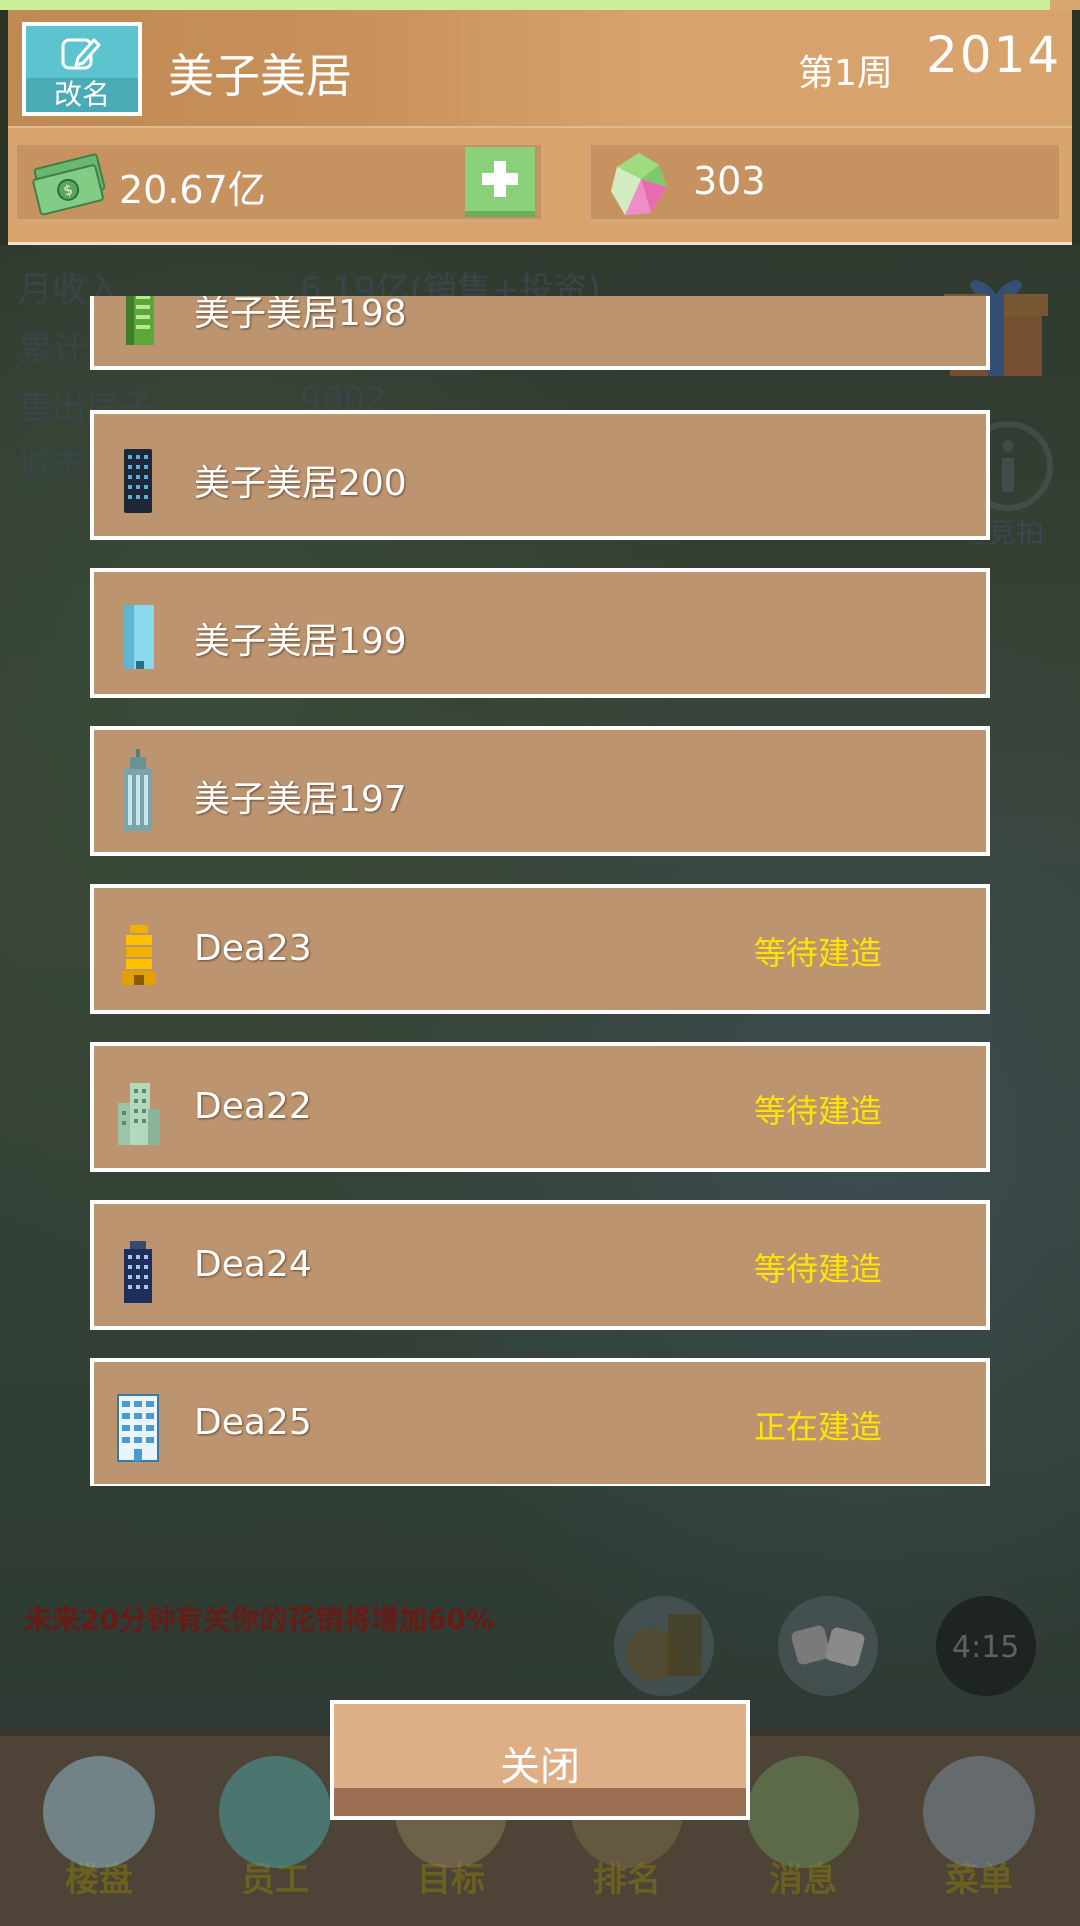  I want to click on expense-notice: 未来20分钟有关你的花销将增加60%, so click(259, 1619).